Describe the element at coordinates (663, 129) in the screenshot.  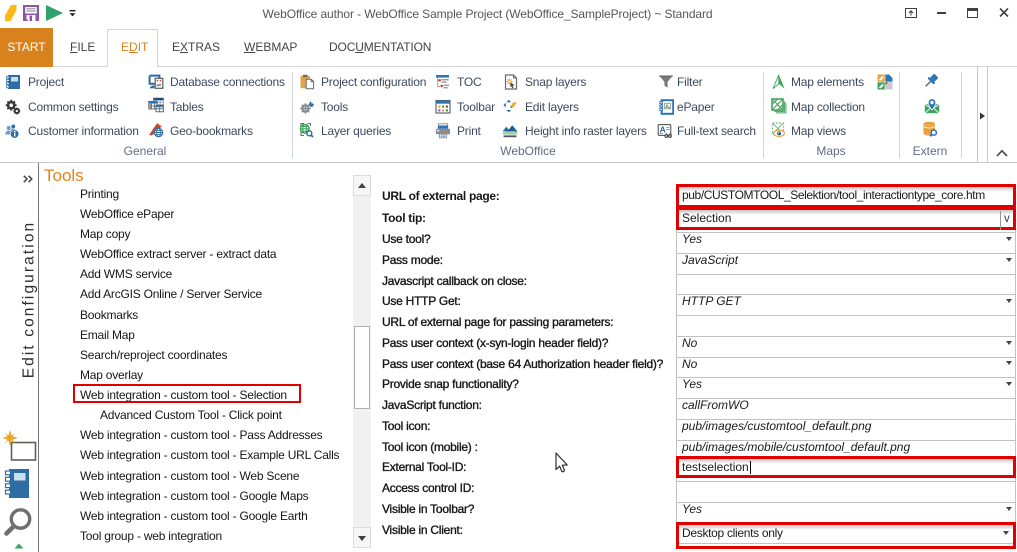
I see `svg-text: A` at that location.